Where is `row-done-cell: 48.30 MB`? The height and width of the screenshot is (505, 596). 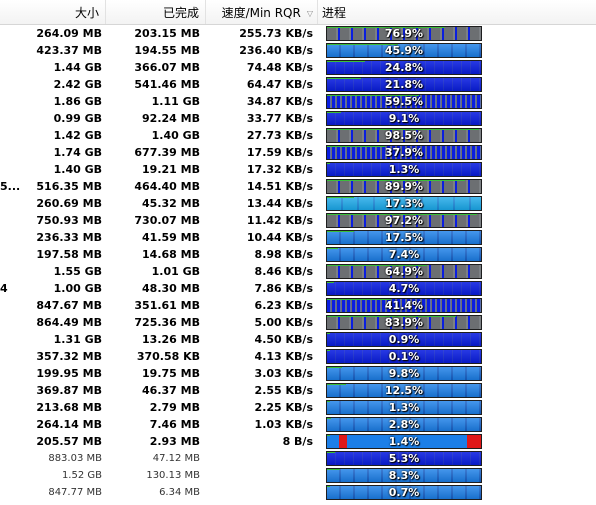 row-done-cell: 48.30 MB is located at coordinates (171, 288).